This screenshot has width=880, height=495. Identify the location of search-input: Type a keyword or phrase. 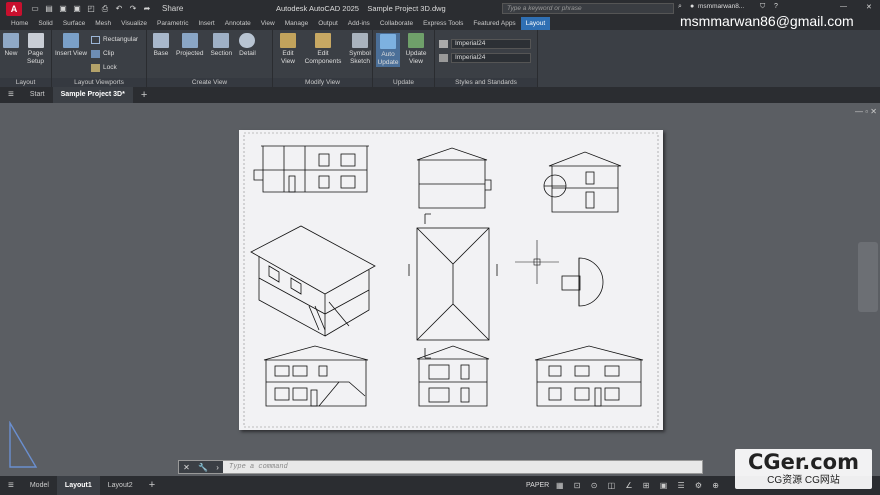
(588, 8).